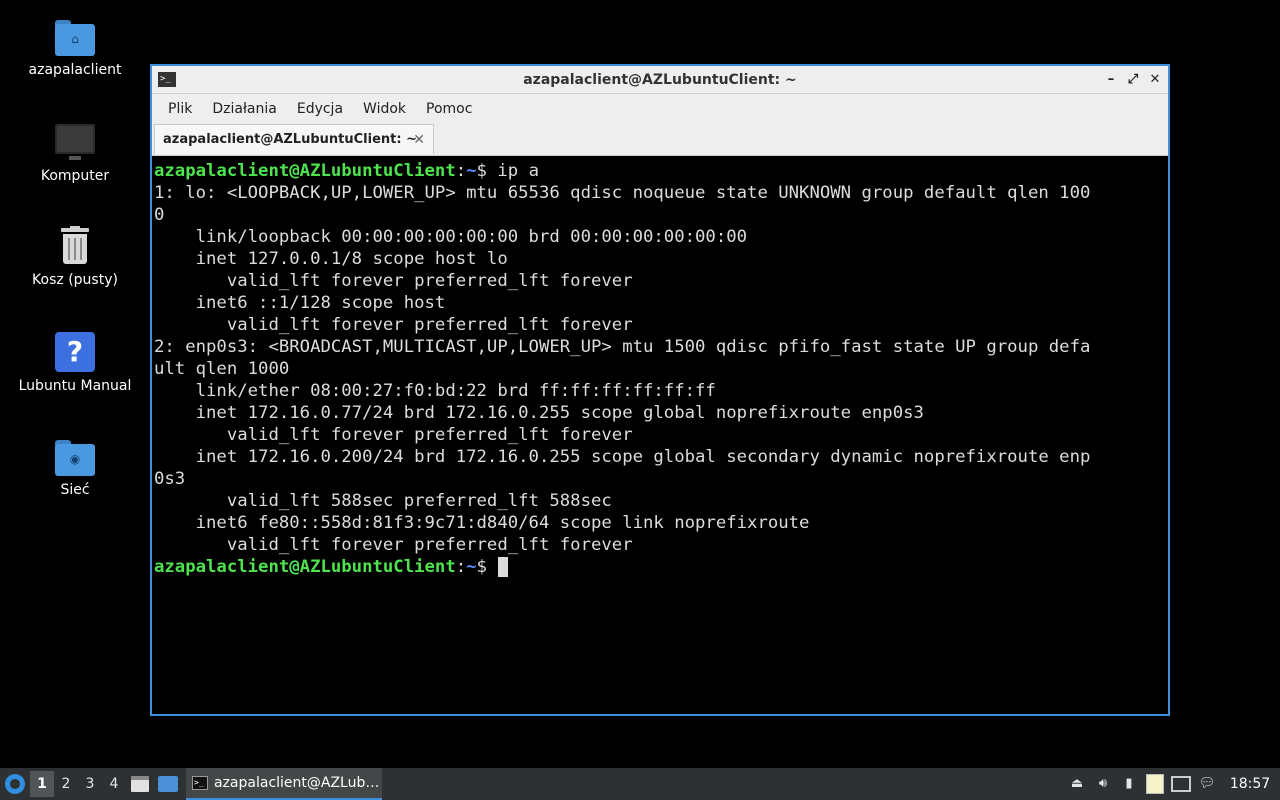 The image size is (1280, 800). Describe the element at coordinates (180, 109) in the screenshot. I see `menu-file: Plik` at that location.